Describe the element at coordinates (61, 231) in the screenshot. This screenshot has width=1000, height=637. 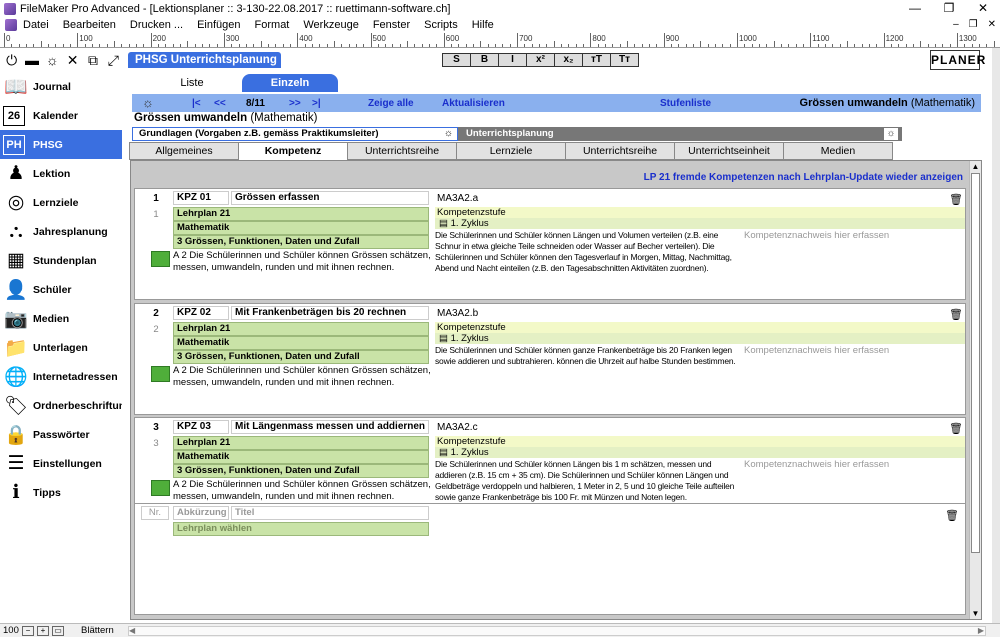
I see `sidebar-item-jahresplanung: ⛬ Jahresplanung` at that location.